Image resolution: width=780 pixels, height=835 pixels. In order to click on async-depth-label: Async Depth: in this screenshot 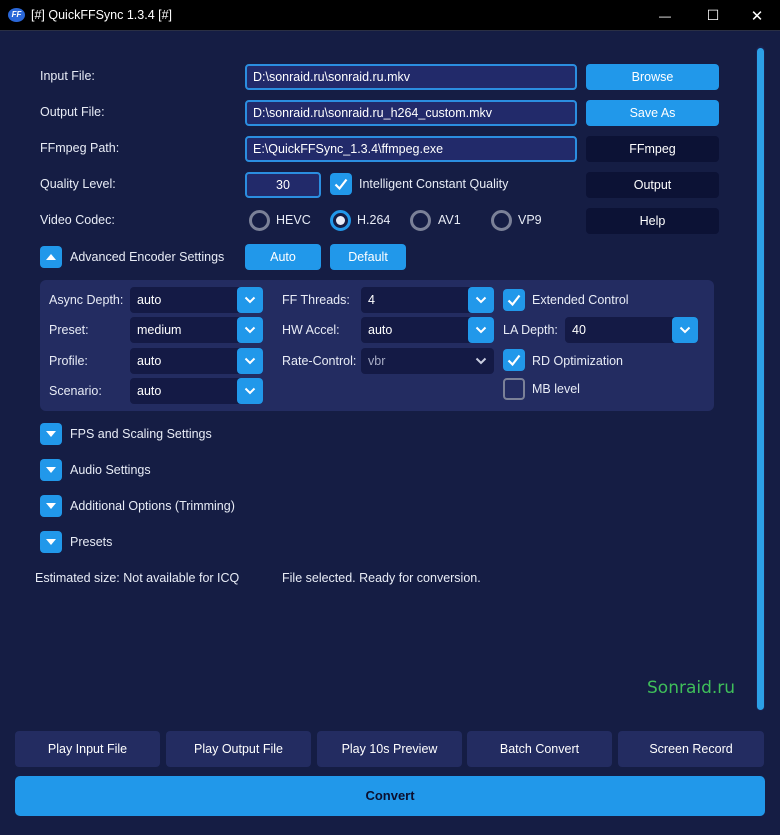, I will do `click(86, 300)`.